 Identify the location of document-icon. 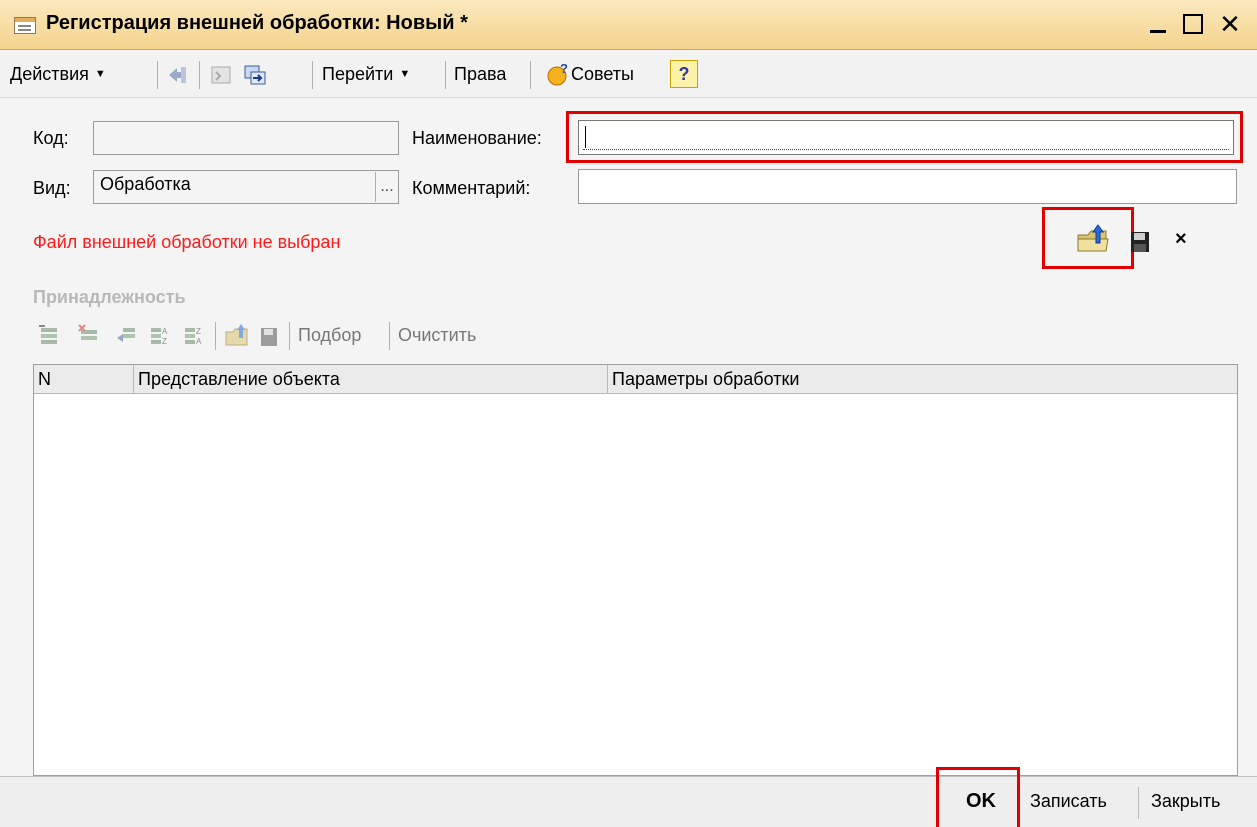
(25, 25).